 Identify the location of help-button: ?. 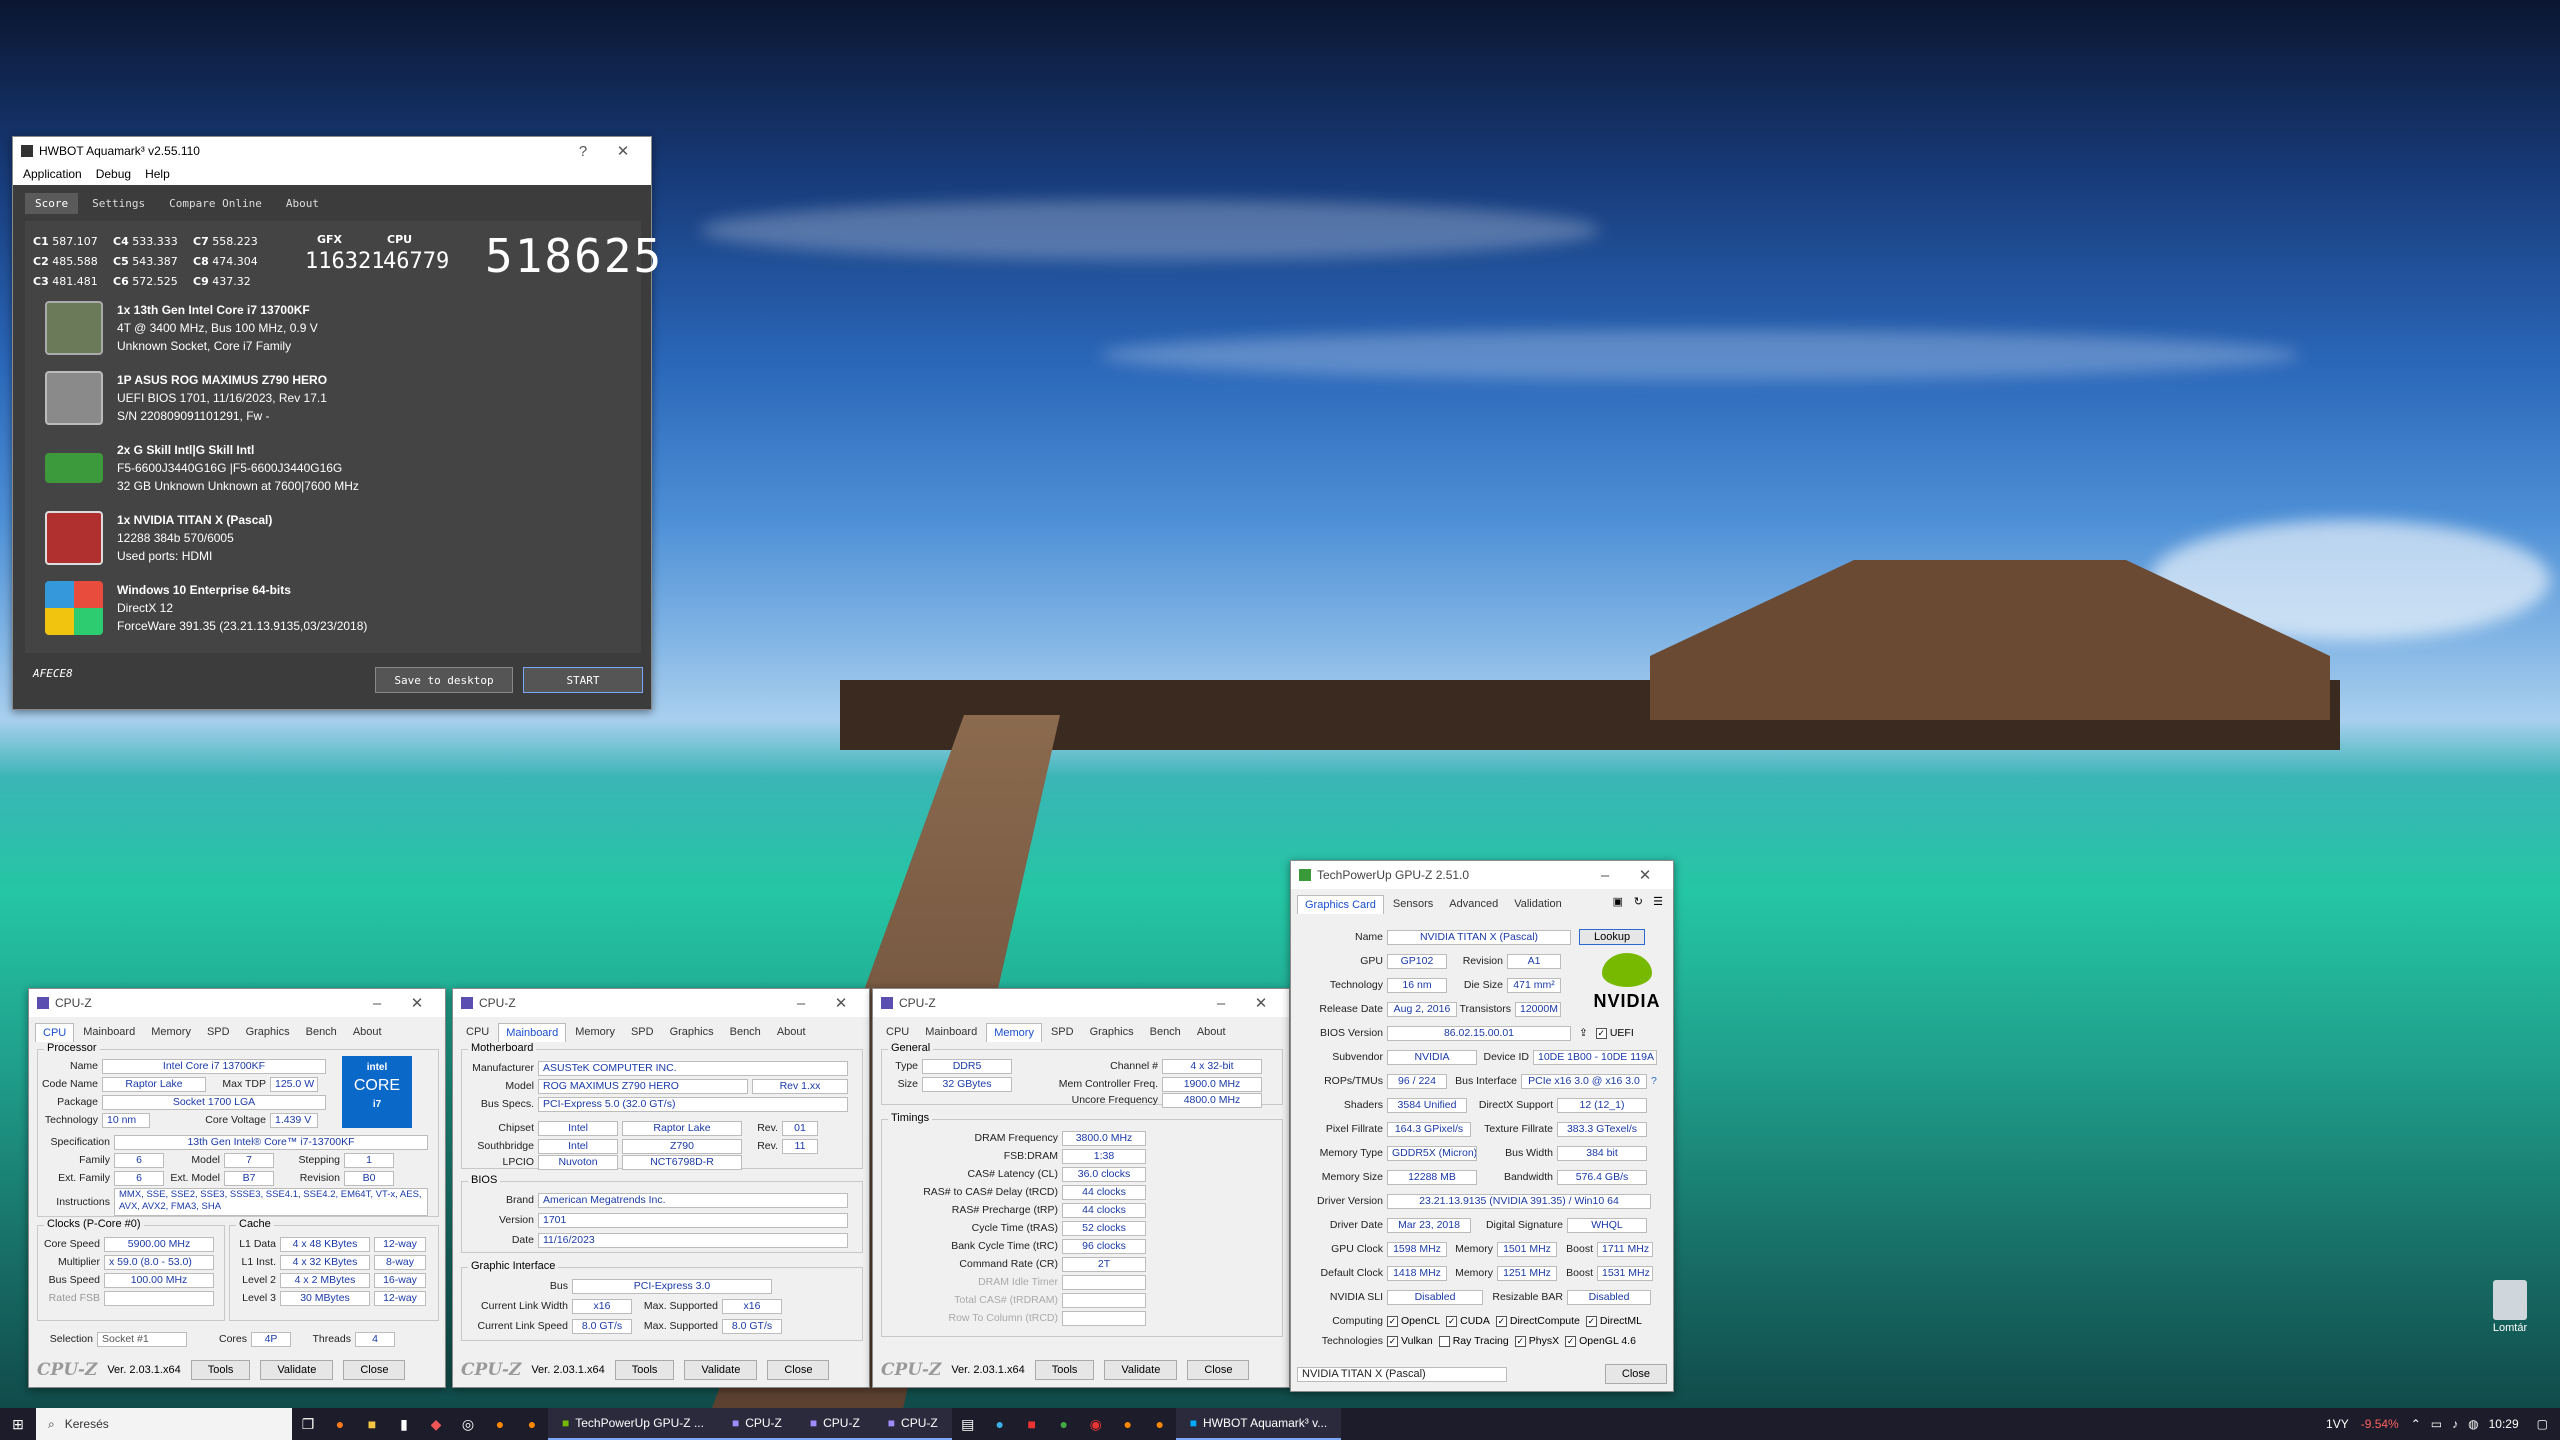
(583, 151).